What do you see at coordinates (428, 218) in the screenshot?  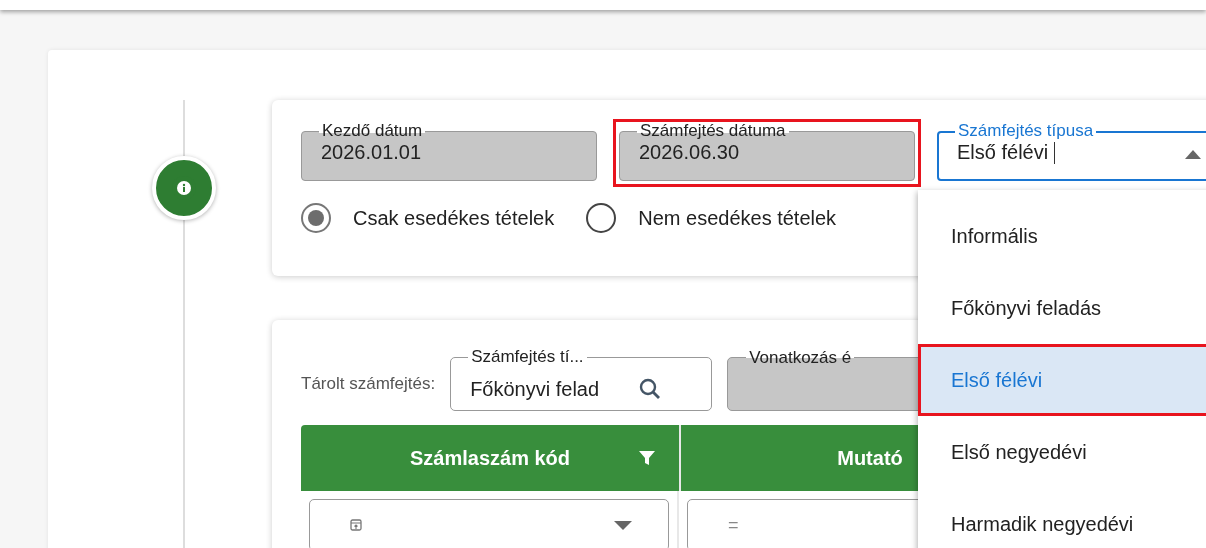 I see `radio-option: Csak esedékes tételek` at bounding box center [428, 218].